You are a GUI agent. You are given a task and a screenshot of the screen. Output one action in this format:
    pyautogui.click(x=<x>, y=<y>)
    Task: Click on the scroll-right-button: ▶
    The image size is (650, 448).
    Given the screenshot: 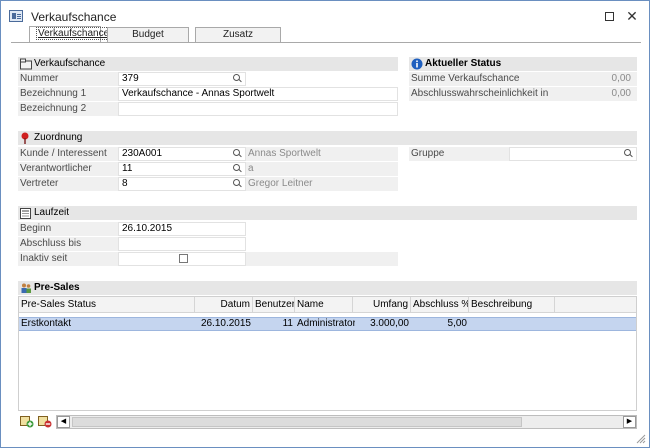 What is the action you would take?
    pyautogui.click(x=629, y=422)
    